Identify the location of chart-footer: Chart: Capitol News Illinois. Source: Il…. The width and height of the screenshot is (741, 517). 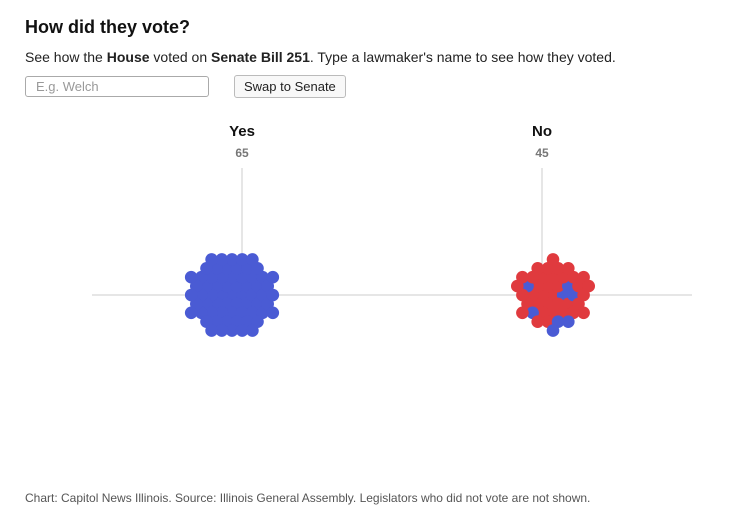
(308, 498).